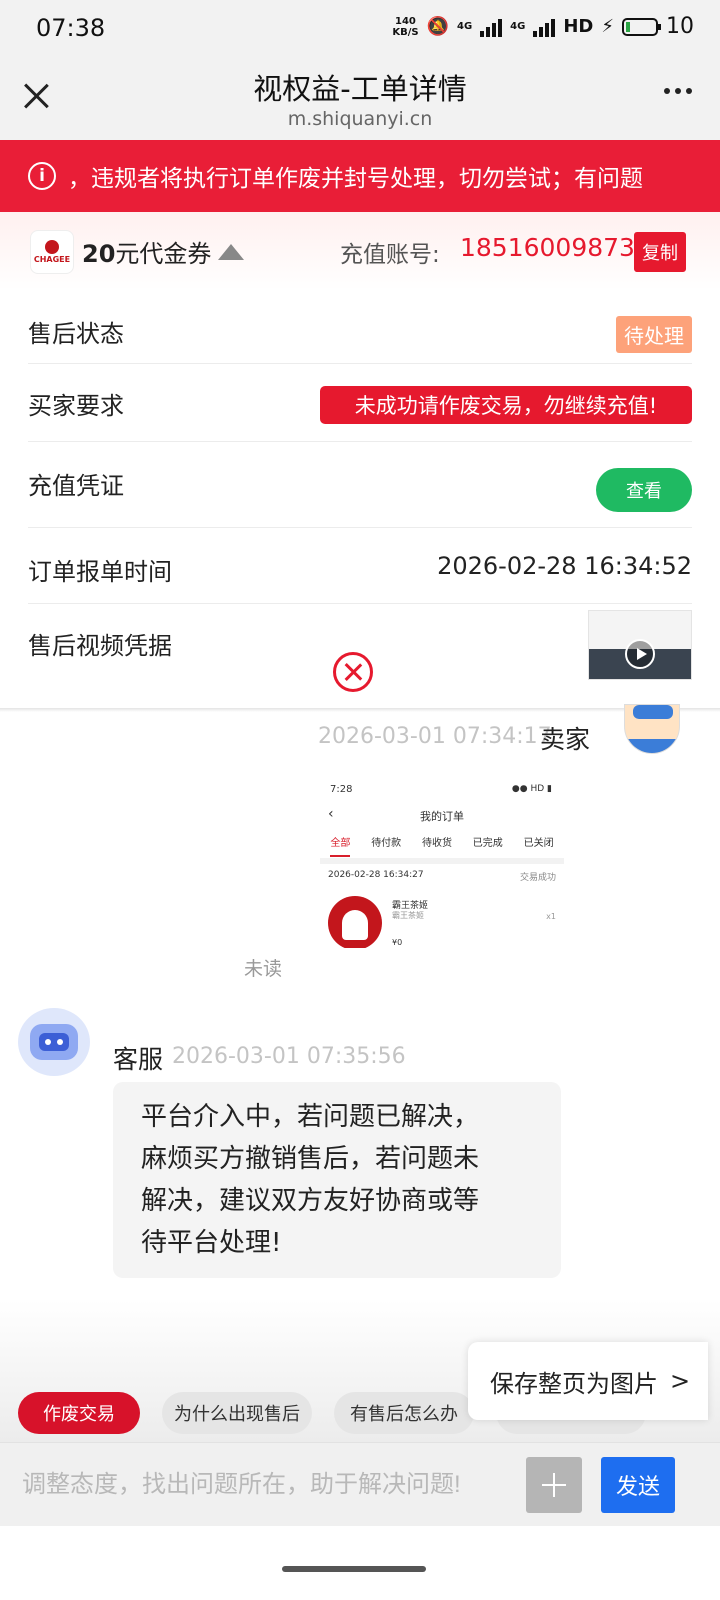 This screenshot has height=1600, width=720. Describe the element at coordinates (267, 1485) in the screenshot. I see `message-input` at that location.